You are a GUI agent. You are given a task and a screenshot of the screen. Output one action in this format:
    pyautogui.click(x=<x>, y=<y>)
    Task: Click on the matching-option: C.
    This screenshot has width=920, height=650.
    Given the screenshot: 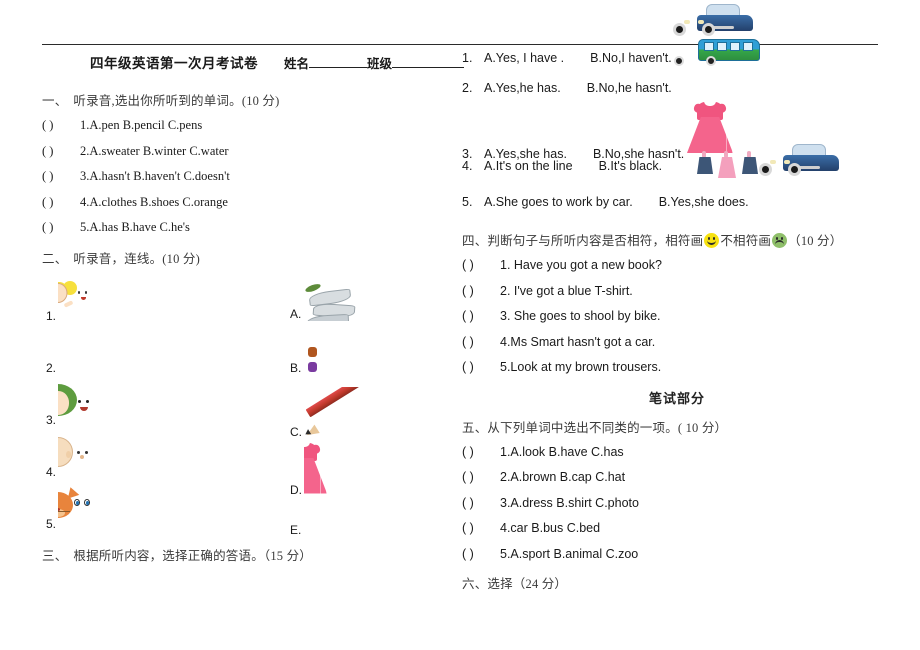 What is the action you would take?
    pyautogui.click(x=330, y=412)
    